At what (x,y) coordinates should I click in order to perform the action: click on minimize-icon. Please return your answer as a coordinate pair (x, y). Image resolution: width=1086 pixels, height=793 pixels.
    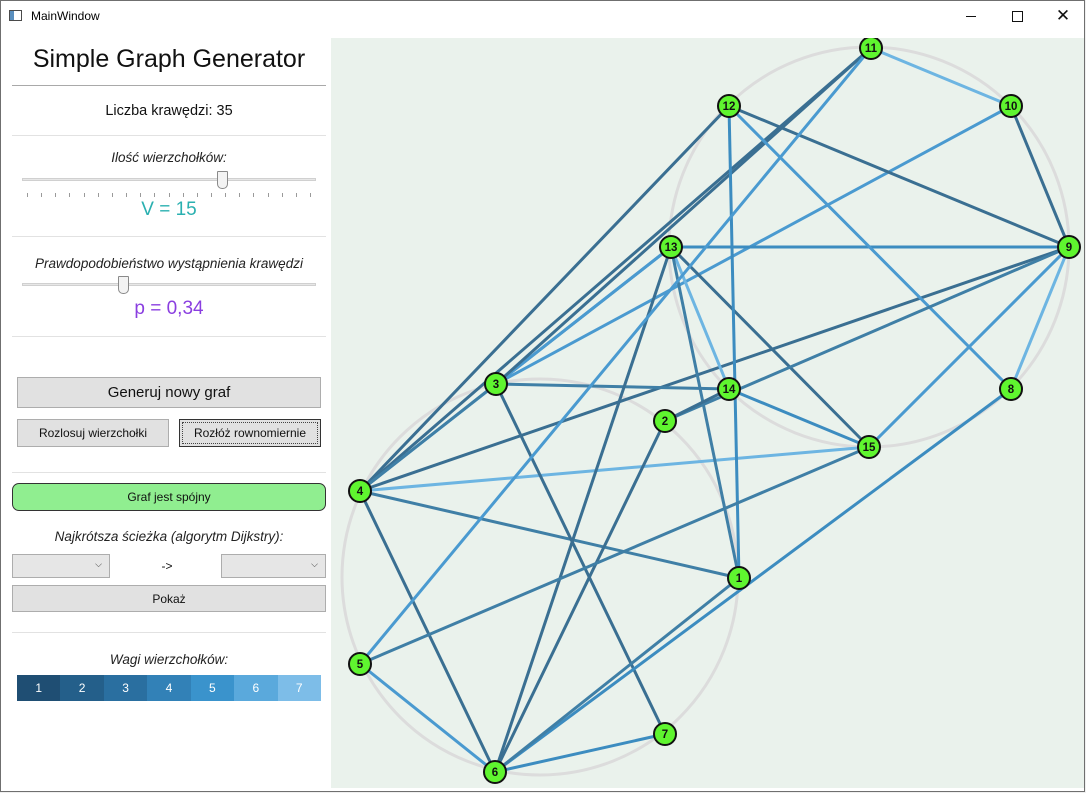
    Looking at the image, I should click on (971, 16).